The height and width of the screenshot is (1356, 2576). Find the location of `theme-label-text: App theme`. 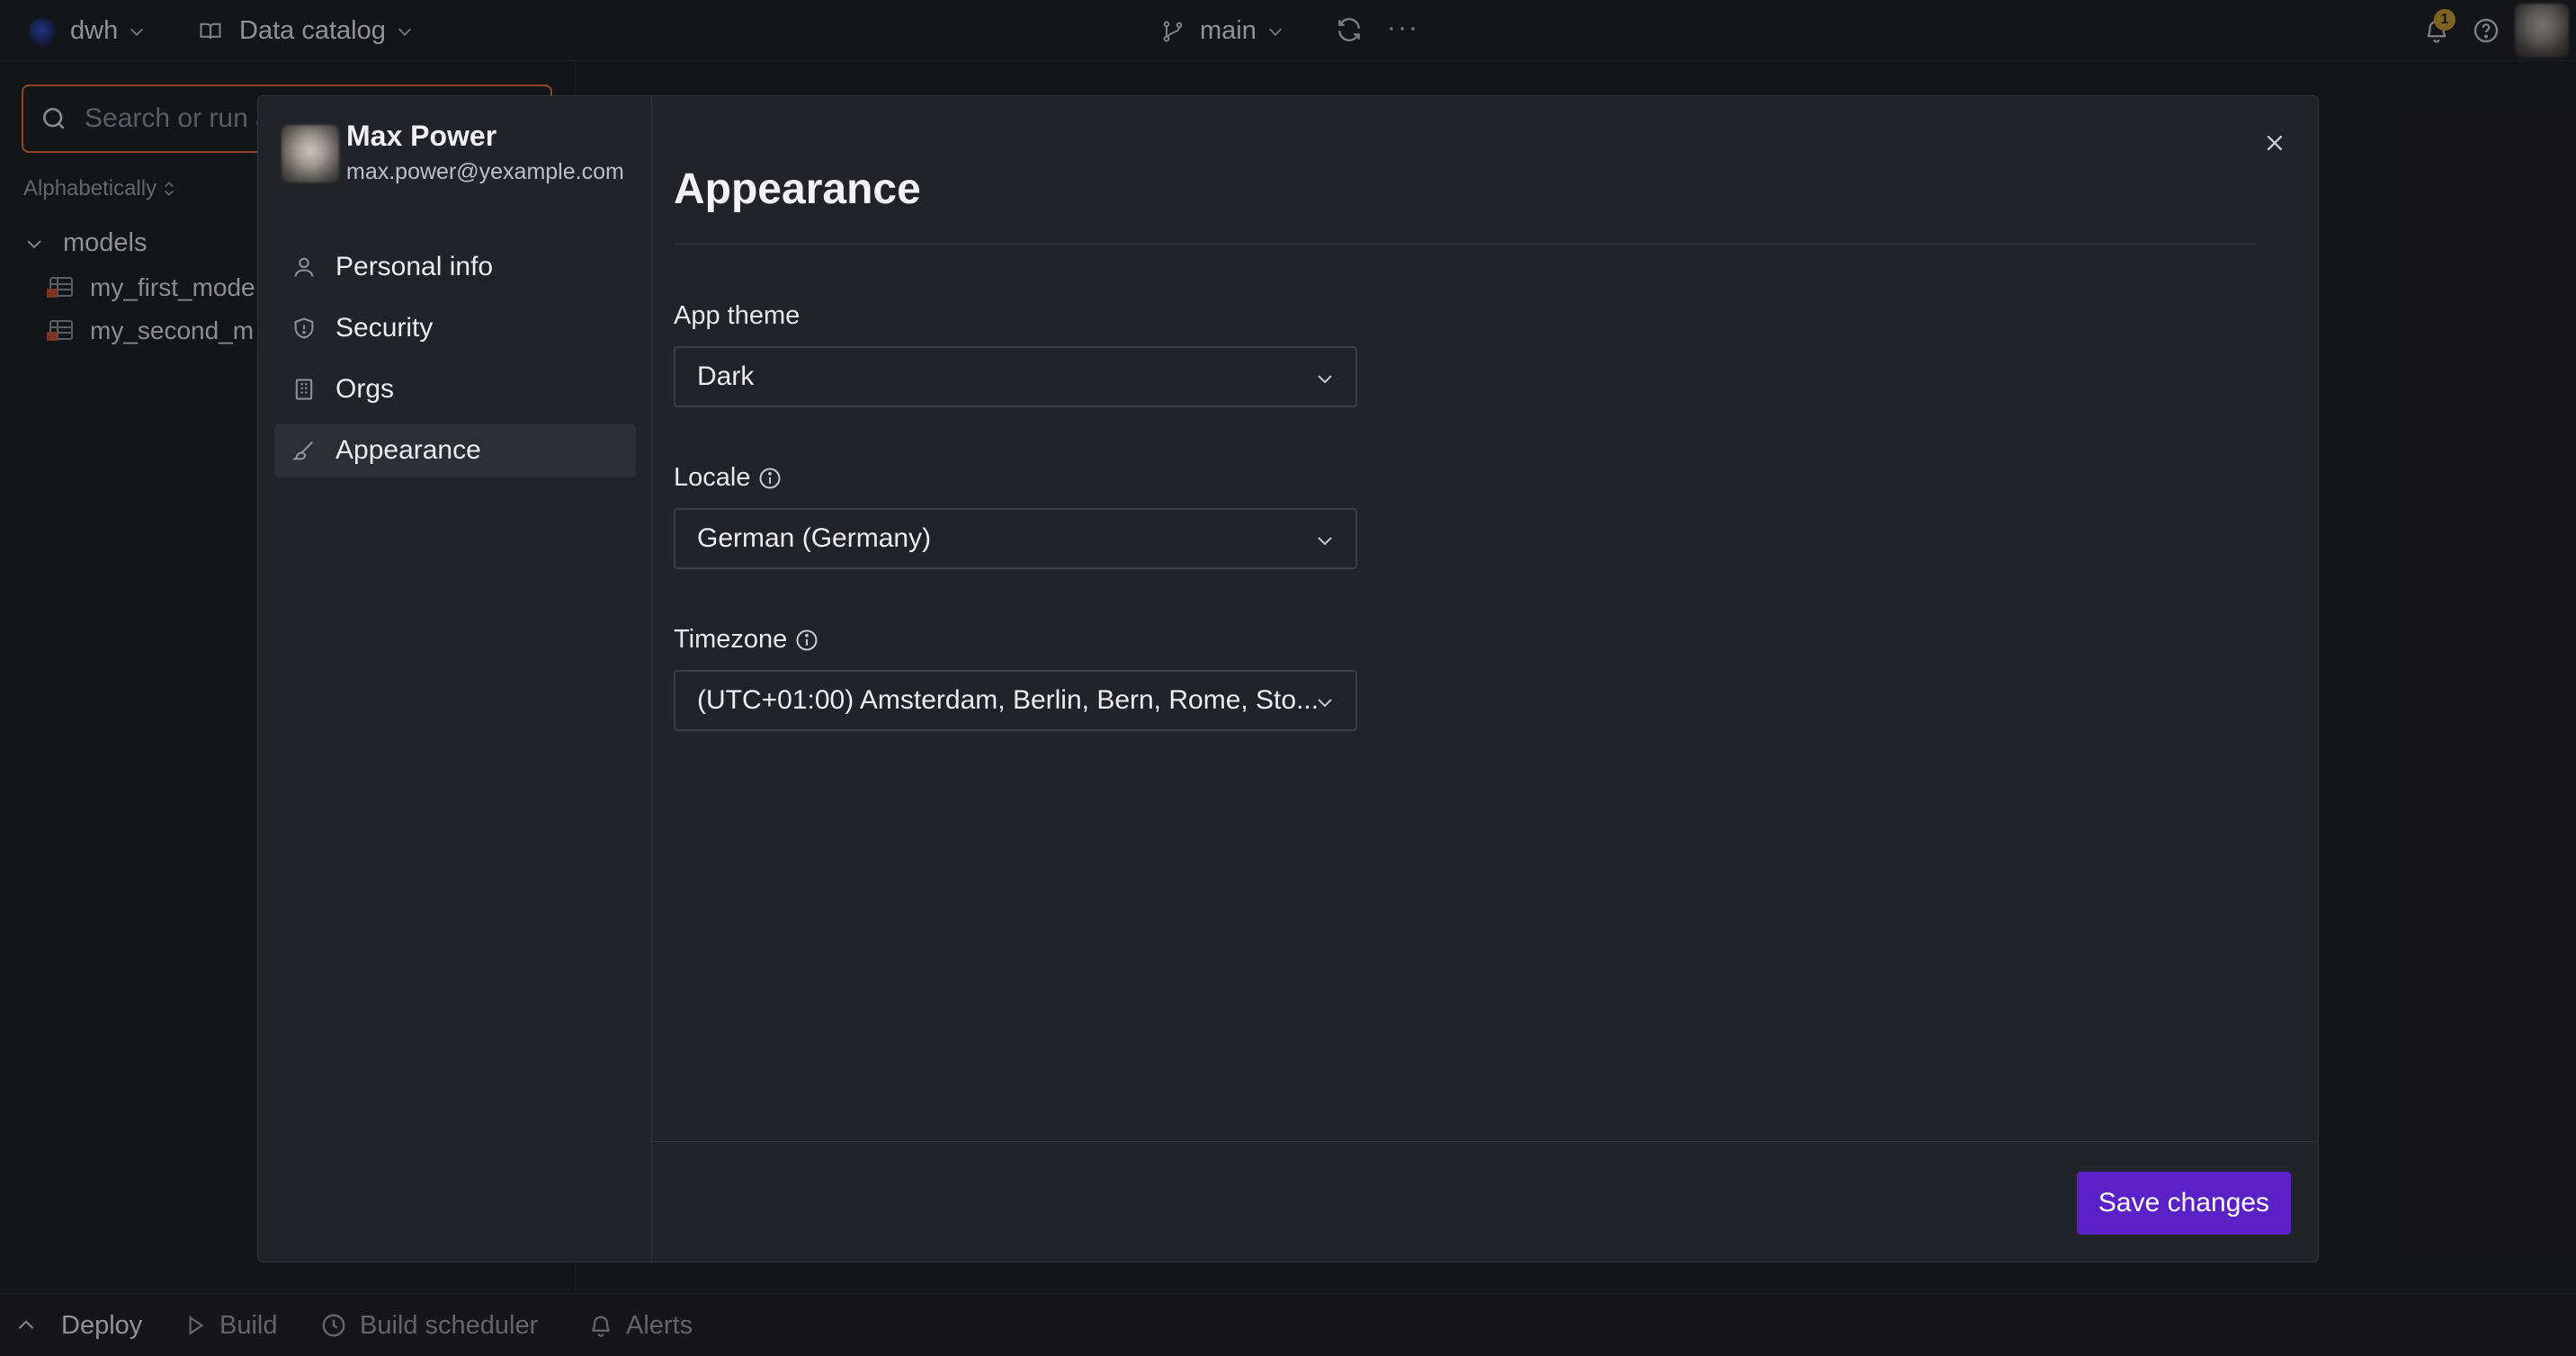

theme-label-text: App theme is located at coordinates (737, 315).